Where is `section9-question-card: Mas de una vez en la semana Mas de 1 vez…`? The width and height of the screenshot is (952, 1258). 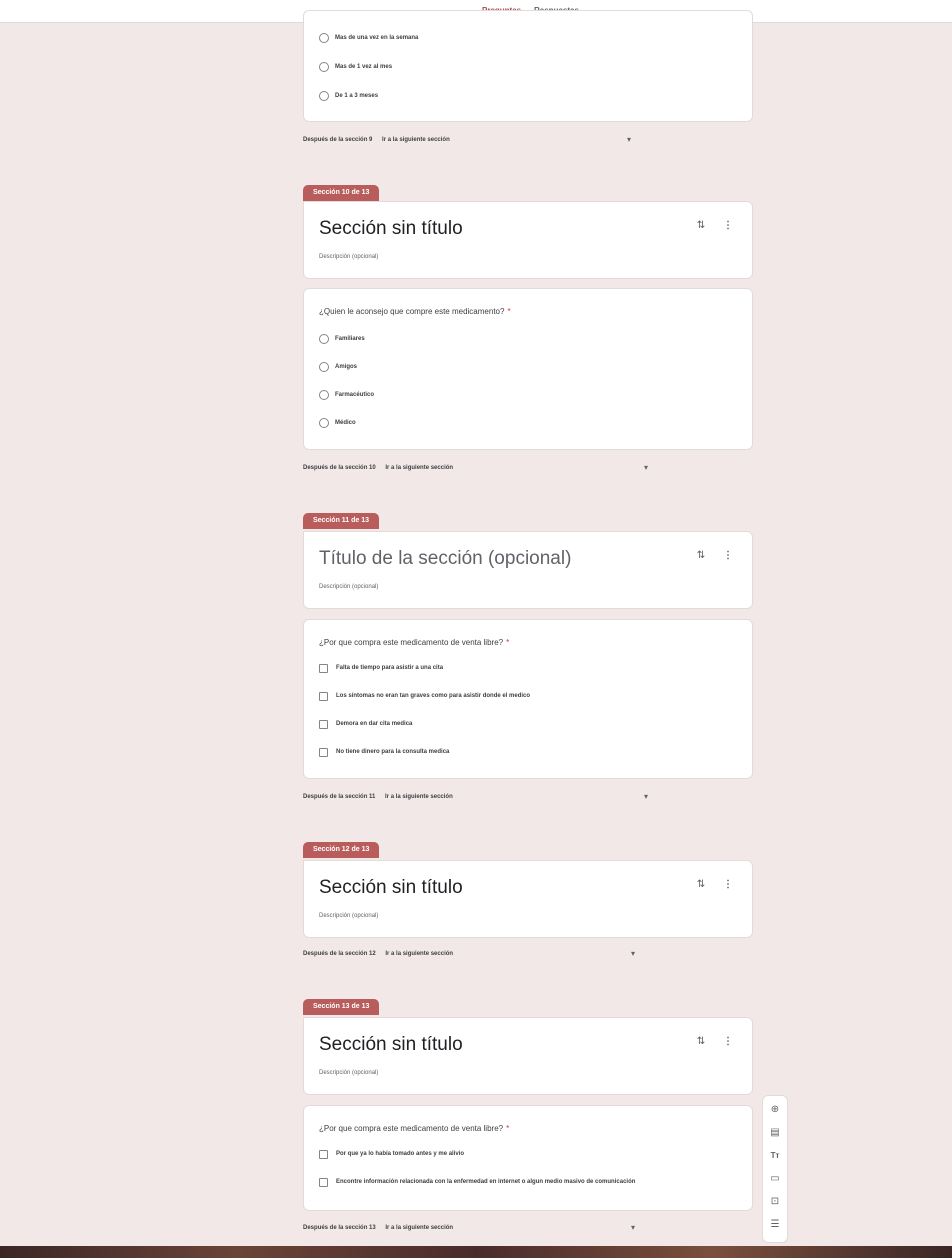 section9-question-card: Mas de una vez en la semana Mas de 1 vez… is located at coordinates (528, 66).